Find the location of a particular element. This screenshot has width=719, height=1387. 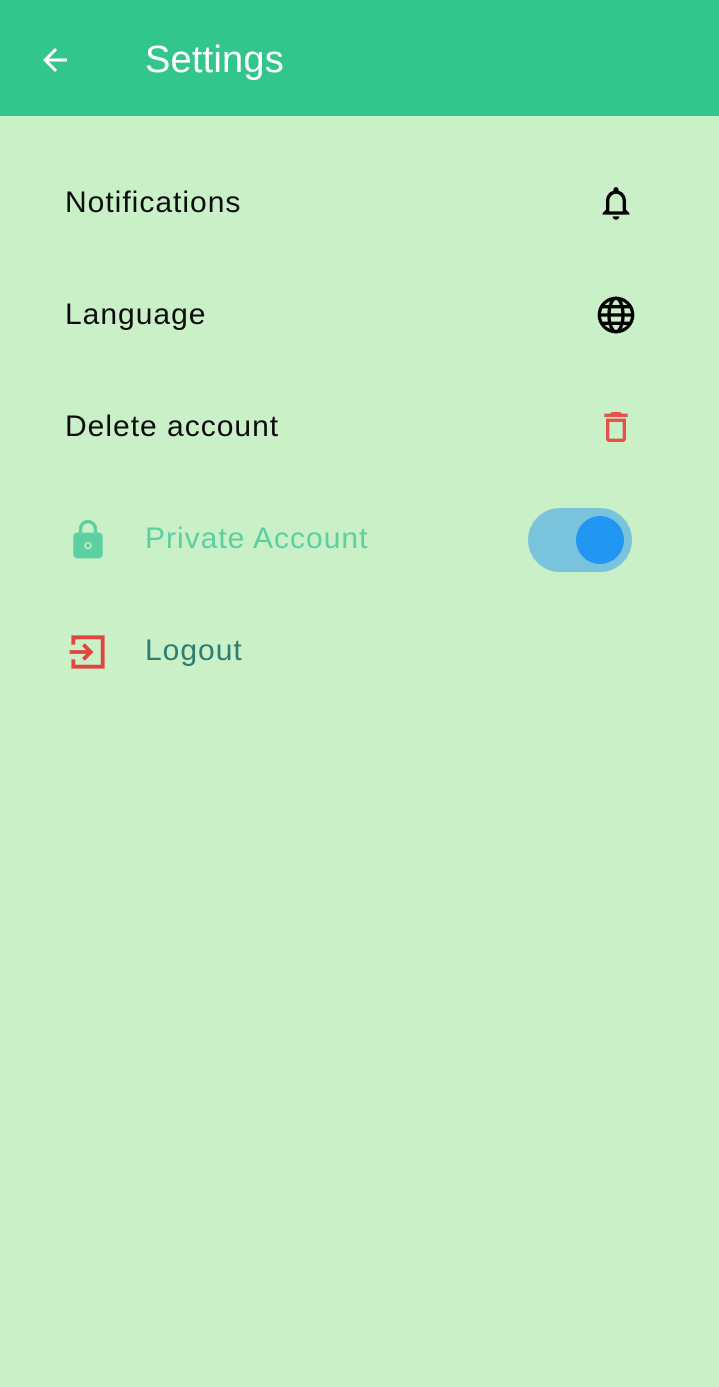

lock-icon is located at coordinates (88, 540).